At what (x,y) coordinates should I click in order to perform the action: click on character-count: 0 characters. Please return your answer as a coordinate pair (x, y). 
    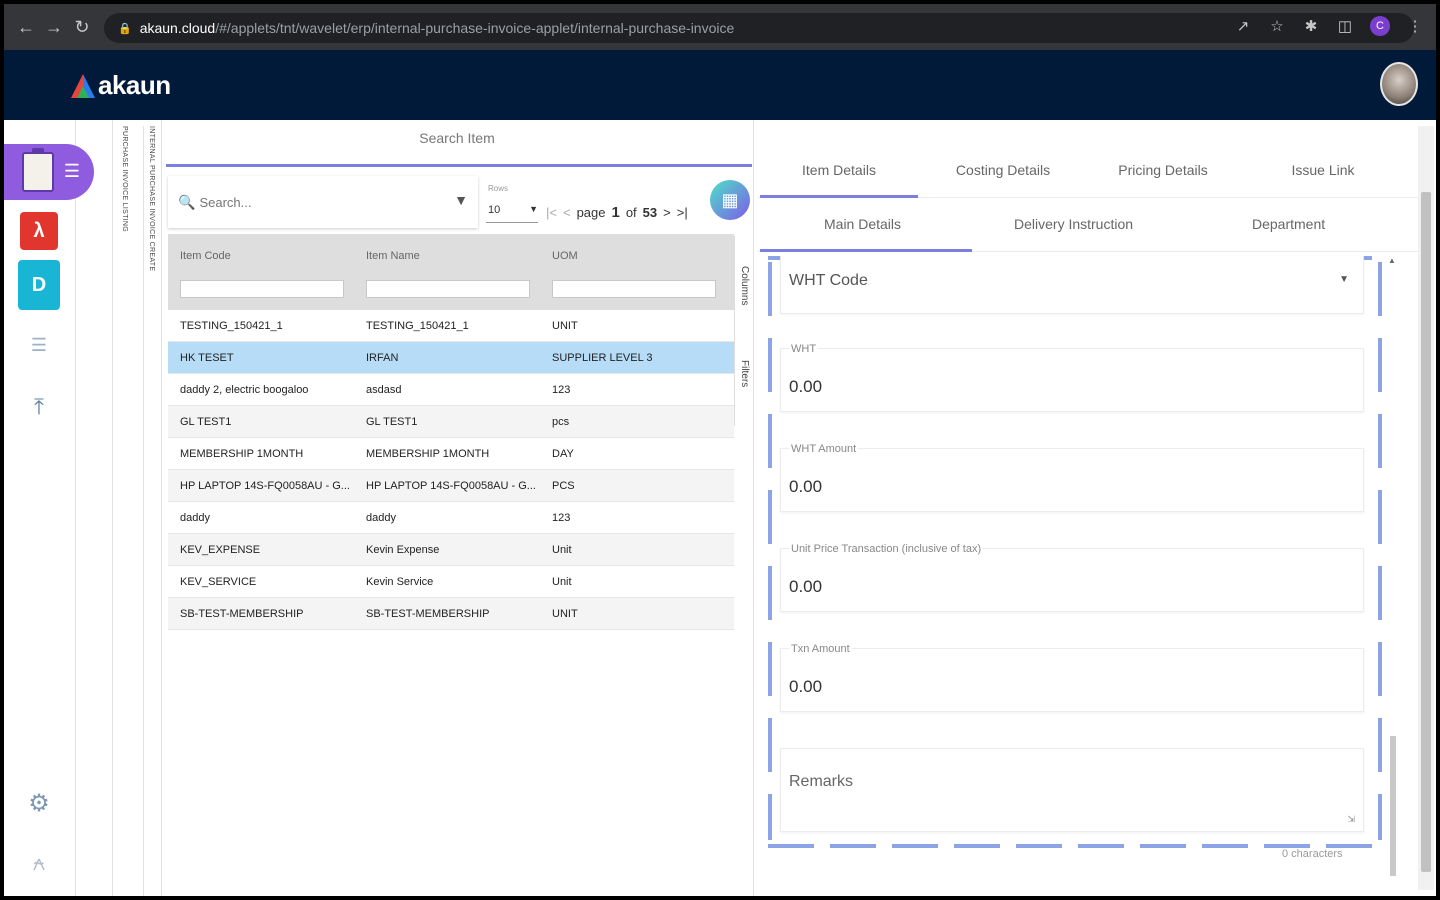
    Looking at the image, I should click on (1312, 854).